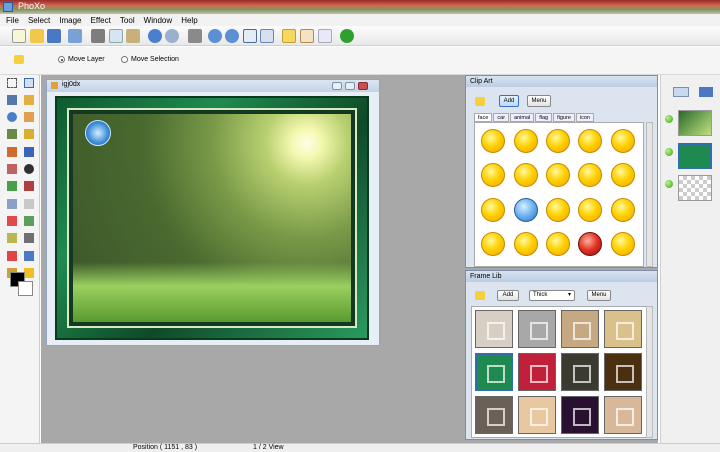  What do you see at coordinates (12, 186) in the screenshot?
I see `clone-stamp-icon` at bounding box center [12, 186].